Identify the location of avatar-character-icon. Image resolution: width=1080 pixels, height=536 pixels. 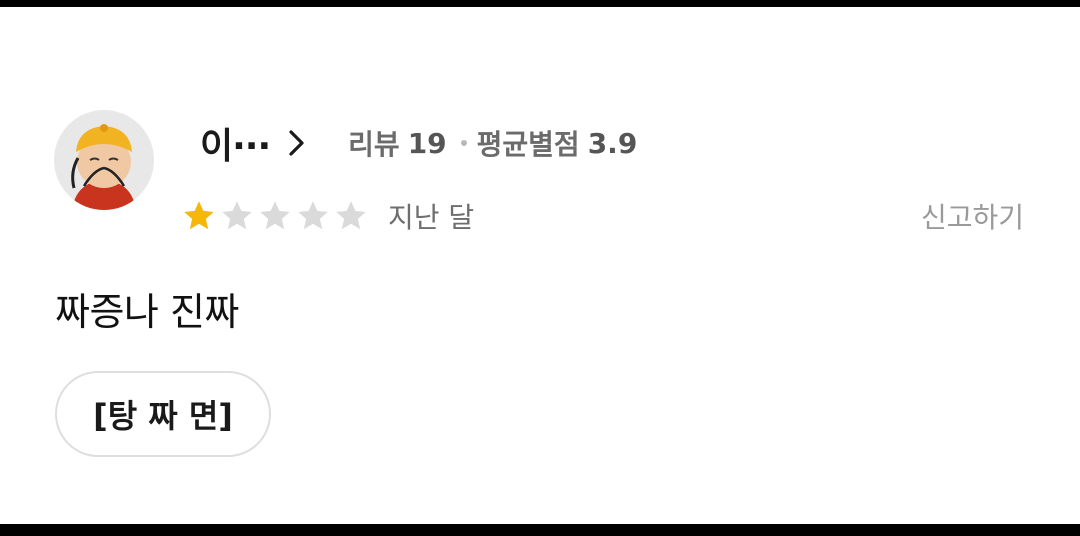
(104, 160).